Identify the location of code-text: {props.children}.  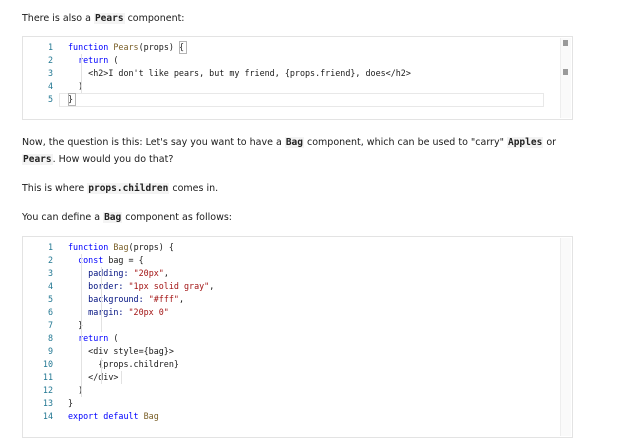
(123, 364).